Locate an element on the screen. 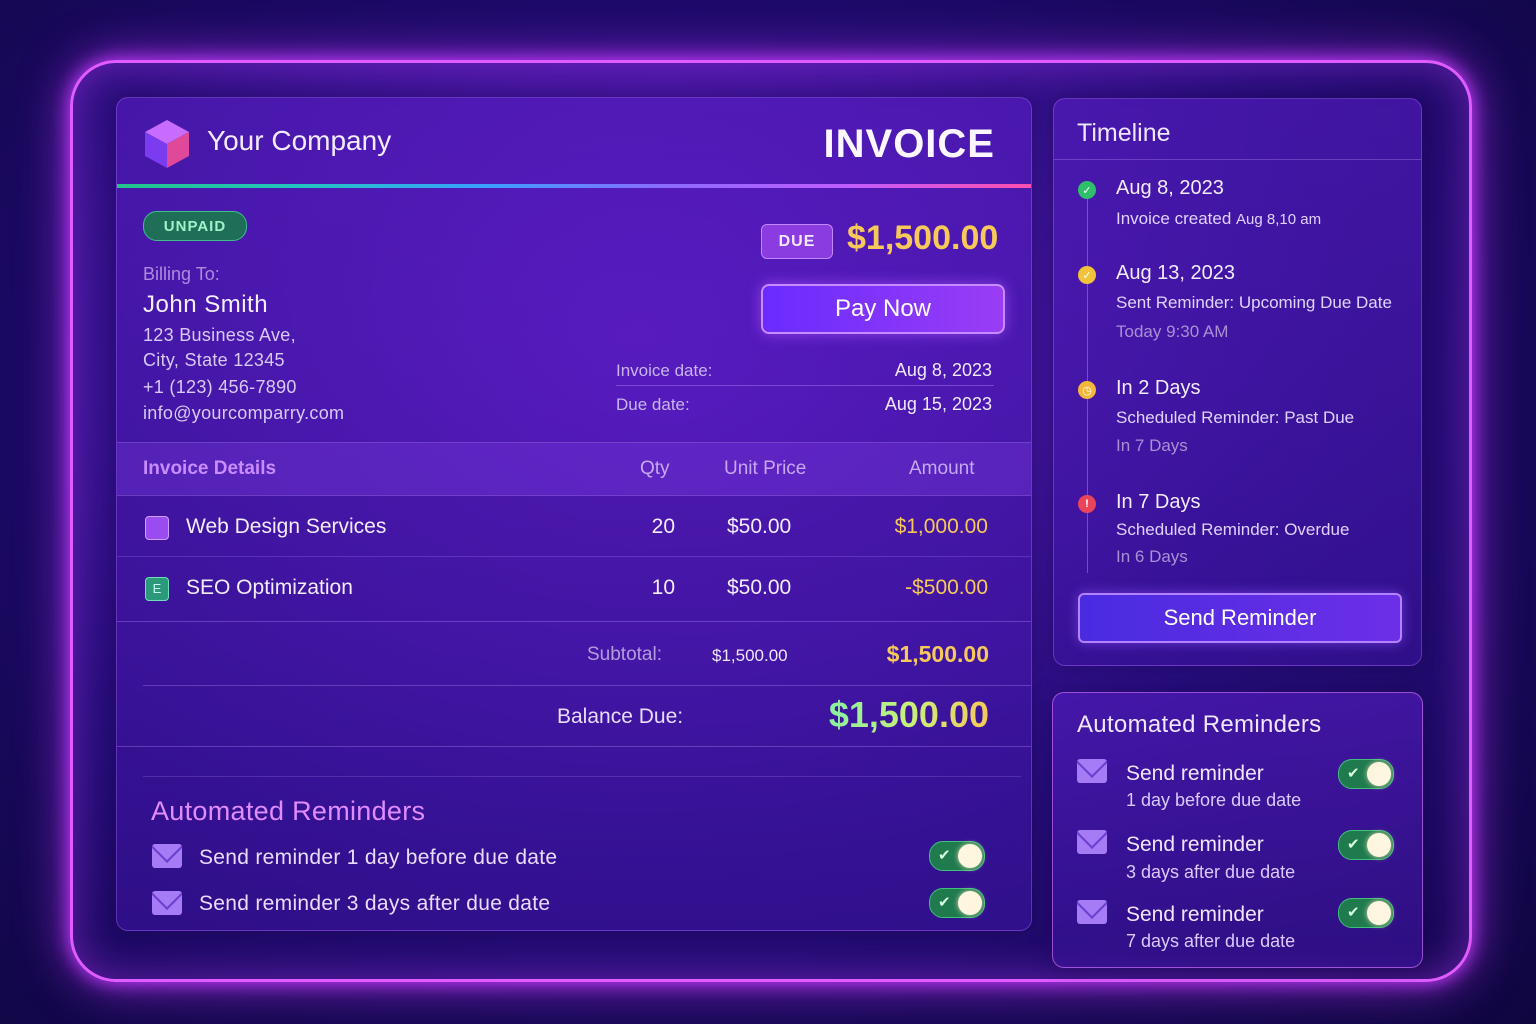  timeline-divider is located at coordinates (1237, 159).